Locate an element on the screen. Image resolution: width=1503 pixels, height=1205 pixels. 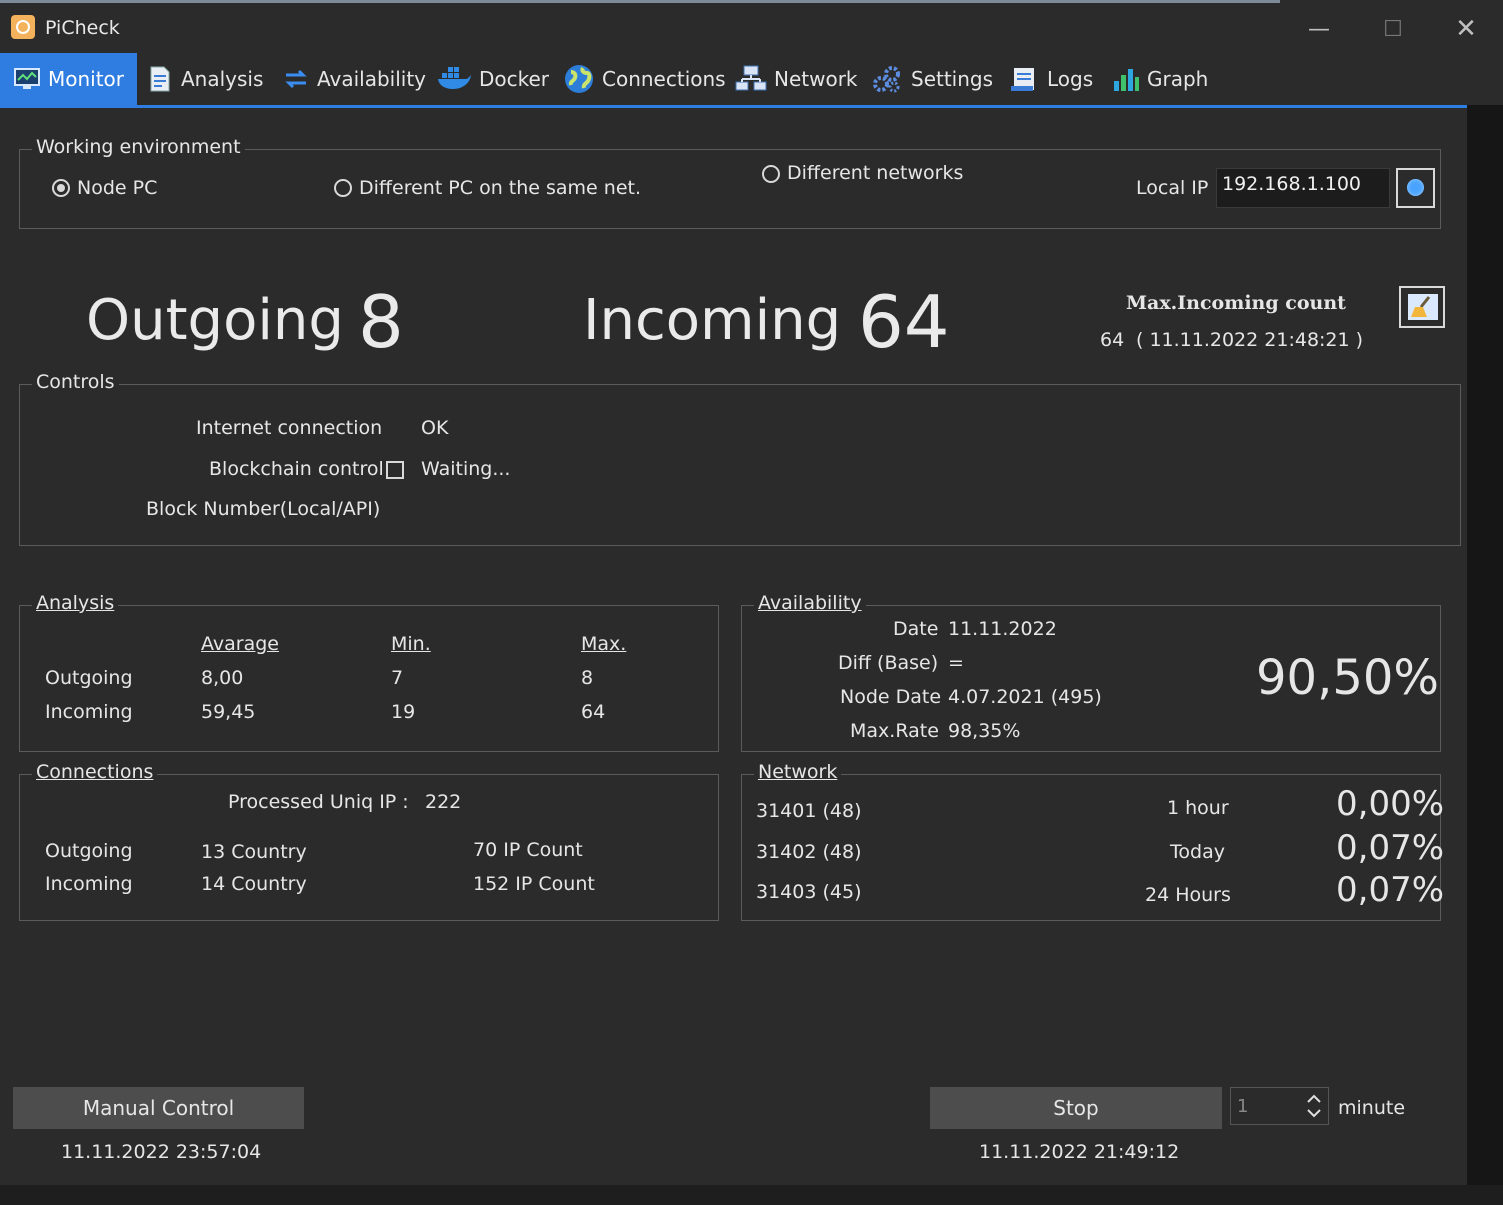
tab-label: Docker is located at coordinates (514, 79).